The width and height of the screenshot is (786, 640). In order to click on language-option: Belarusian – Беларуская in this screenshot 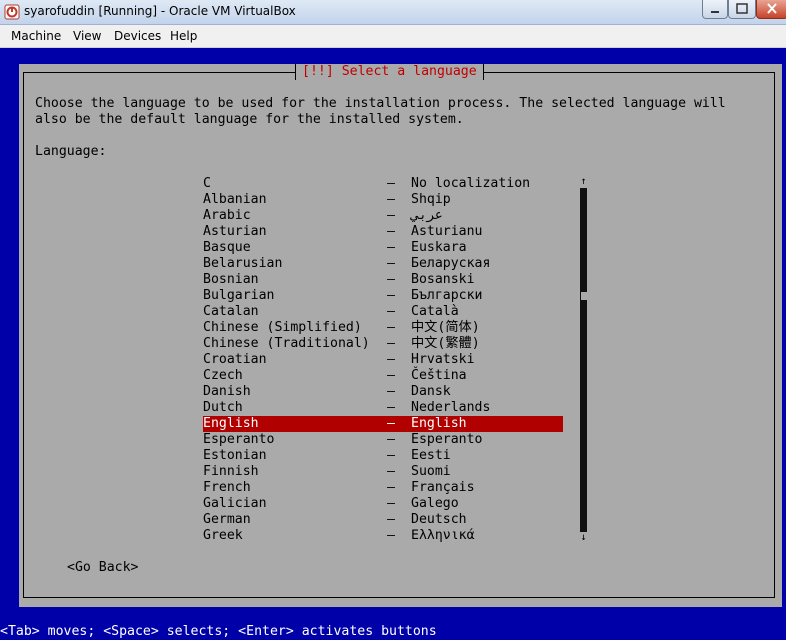, I will do `click(383, 264)`.